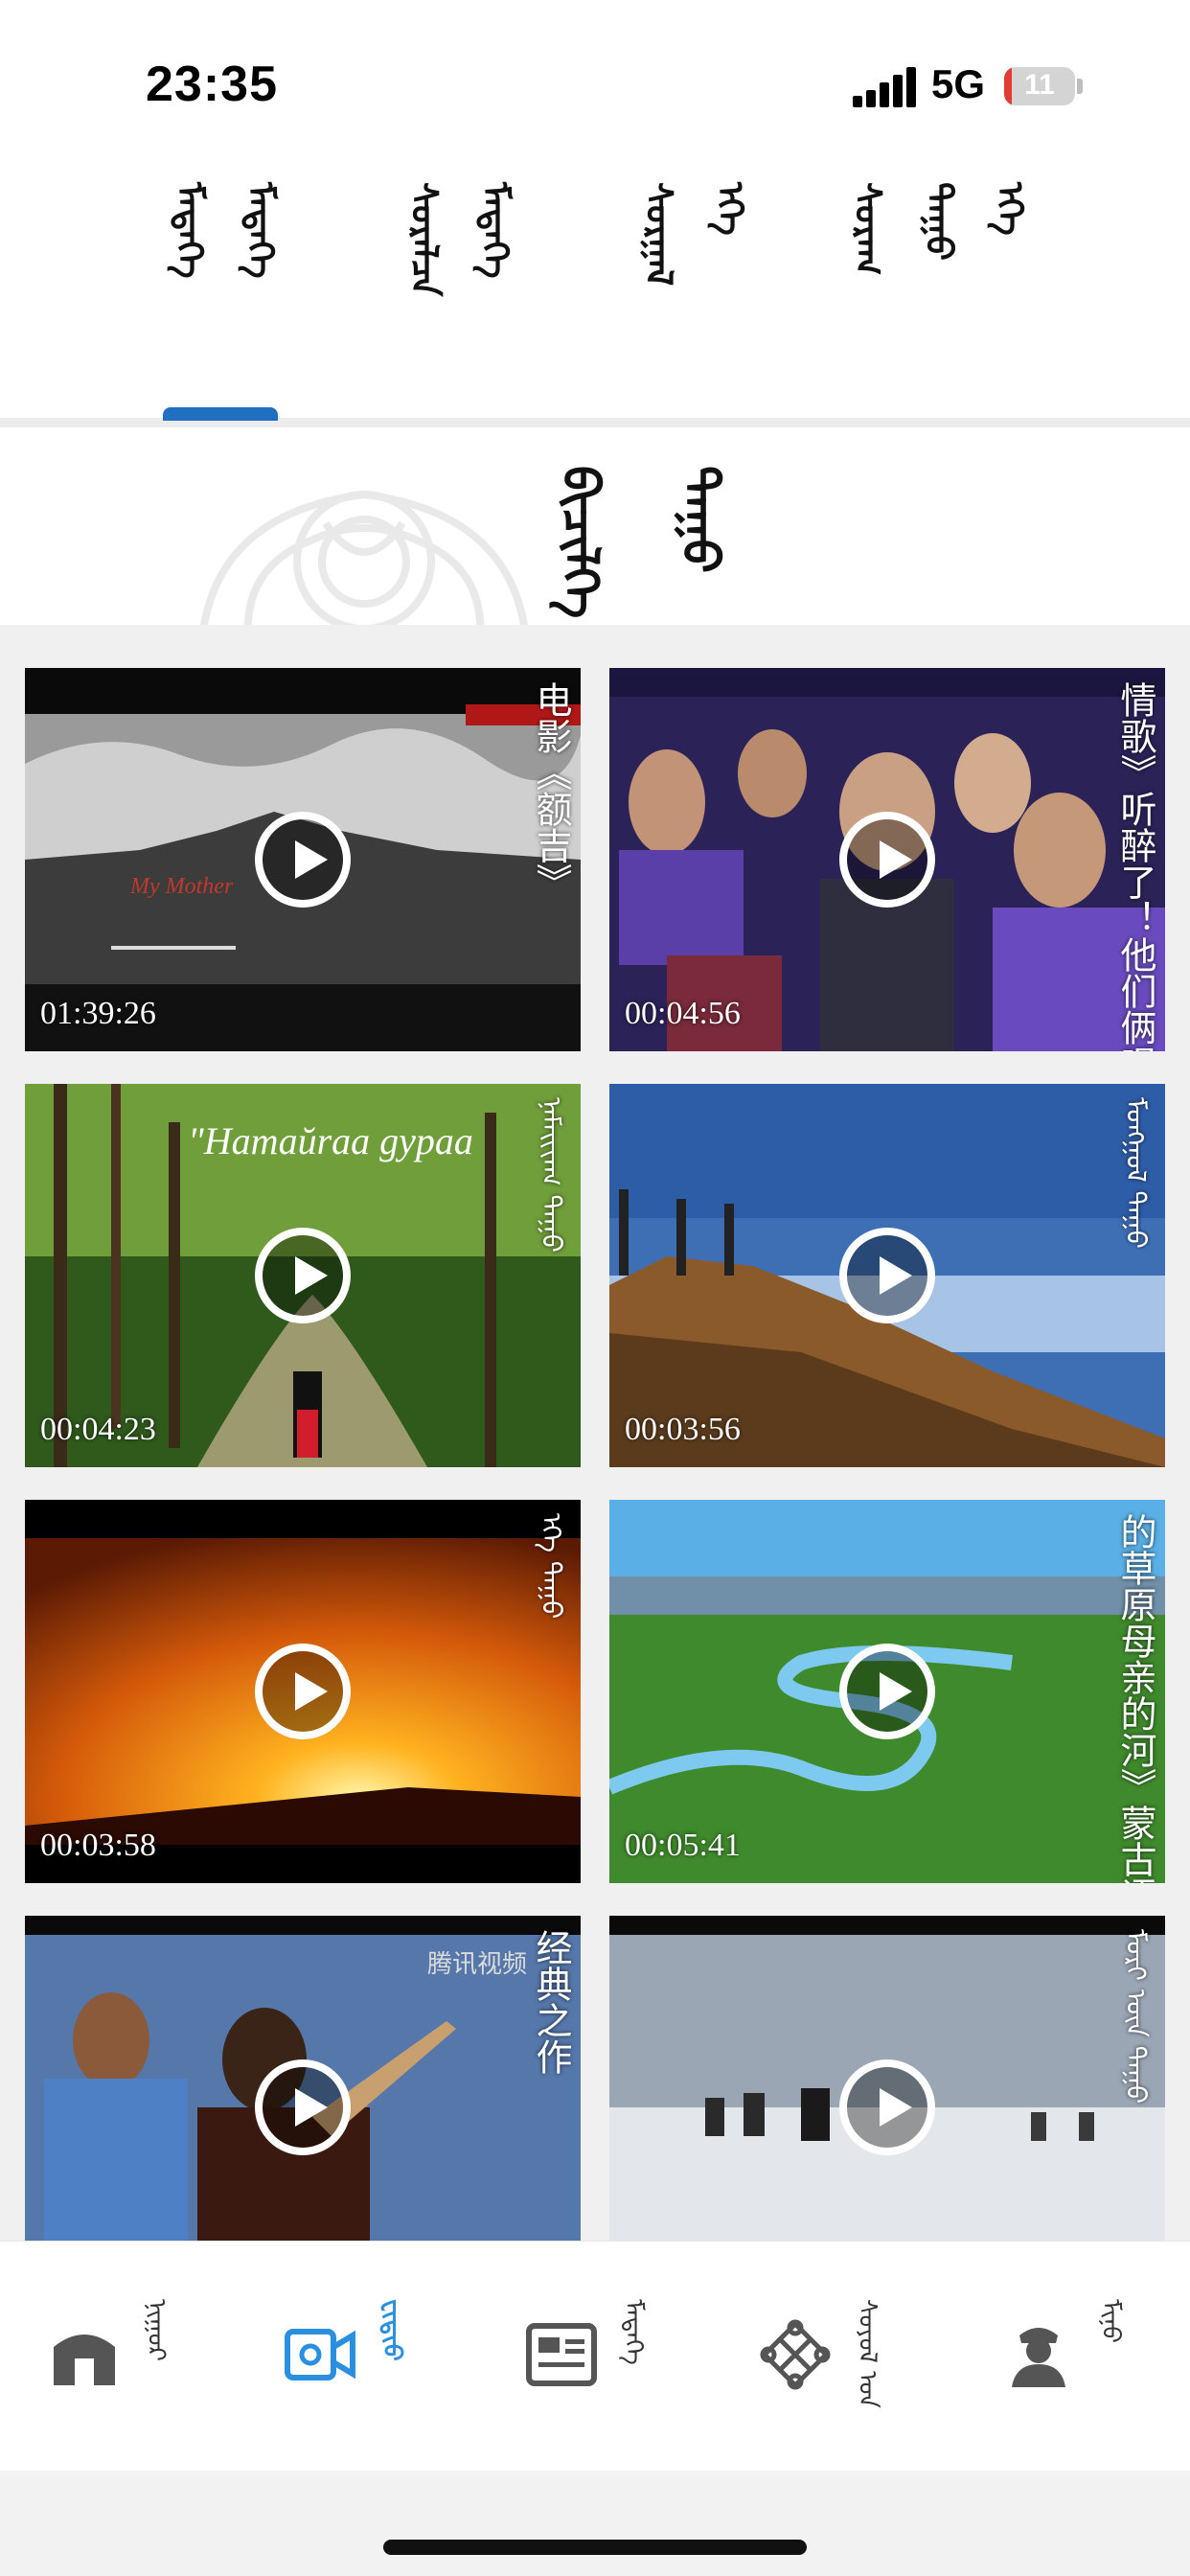 This screenshot has height=2576, width=1190. Describe the element at coordinates (683, 1845) in the screenshot. I see `video-duration: 00:05:41` at that location.